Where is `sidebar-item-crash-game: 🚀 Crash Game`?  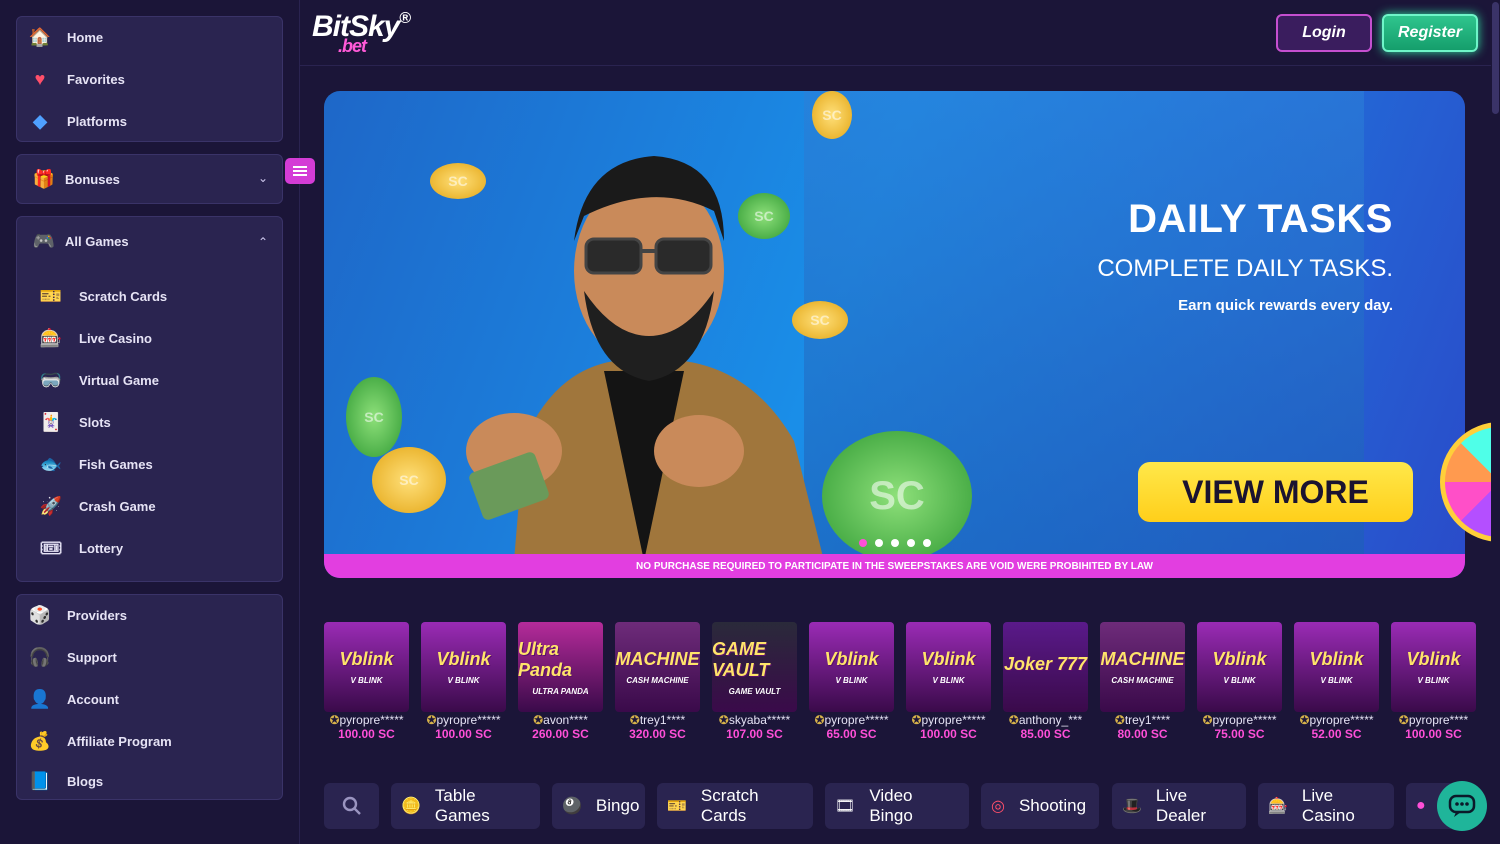 sidebar-item-crash-game: 🚀 Crash Game is located at coordinates (96, 506).